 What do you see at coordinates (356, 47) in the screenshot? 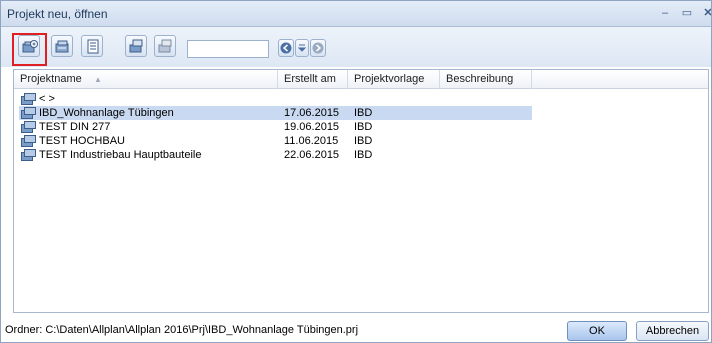
I see `toolbar` at bounding box center [356, 47].